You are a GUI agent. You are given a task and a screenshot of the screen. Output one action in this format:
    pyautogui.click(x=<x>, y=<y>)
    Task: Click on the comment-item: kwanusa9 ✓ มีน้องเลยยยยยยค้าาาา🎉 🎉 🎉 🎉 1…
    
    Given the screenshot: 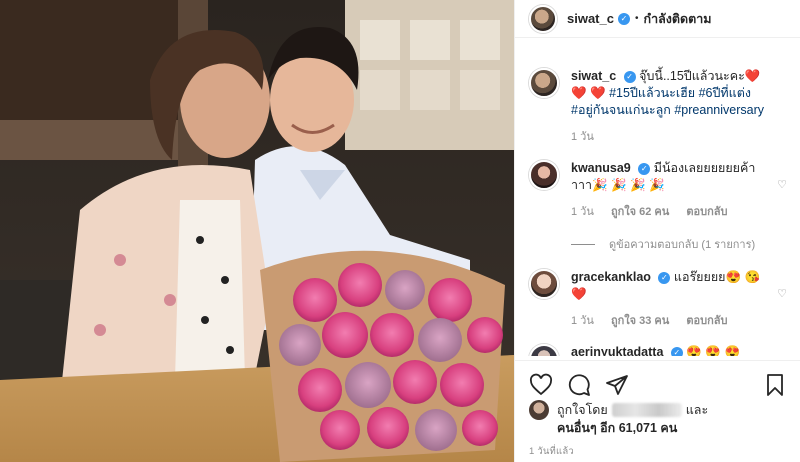 What is the action you would take?
    pyautogui.click(x=658, y=190)
    